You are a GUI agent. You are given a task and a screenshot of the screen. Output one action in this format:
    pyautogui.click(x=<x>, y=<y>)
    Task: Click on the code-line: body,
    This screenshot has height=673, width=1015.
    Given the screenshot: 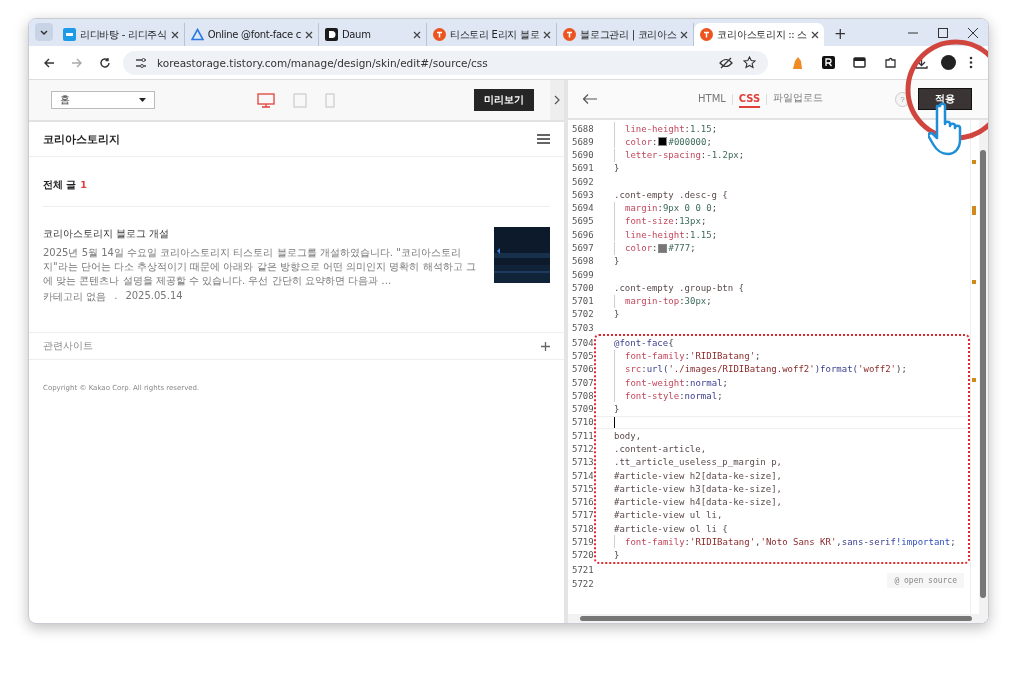 What is the action you would take?
    pyautogui.click(x=627, y=436)
    